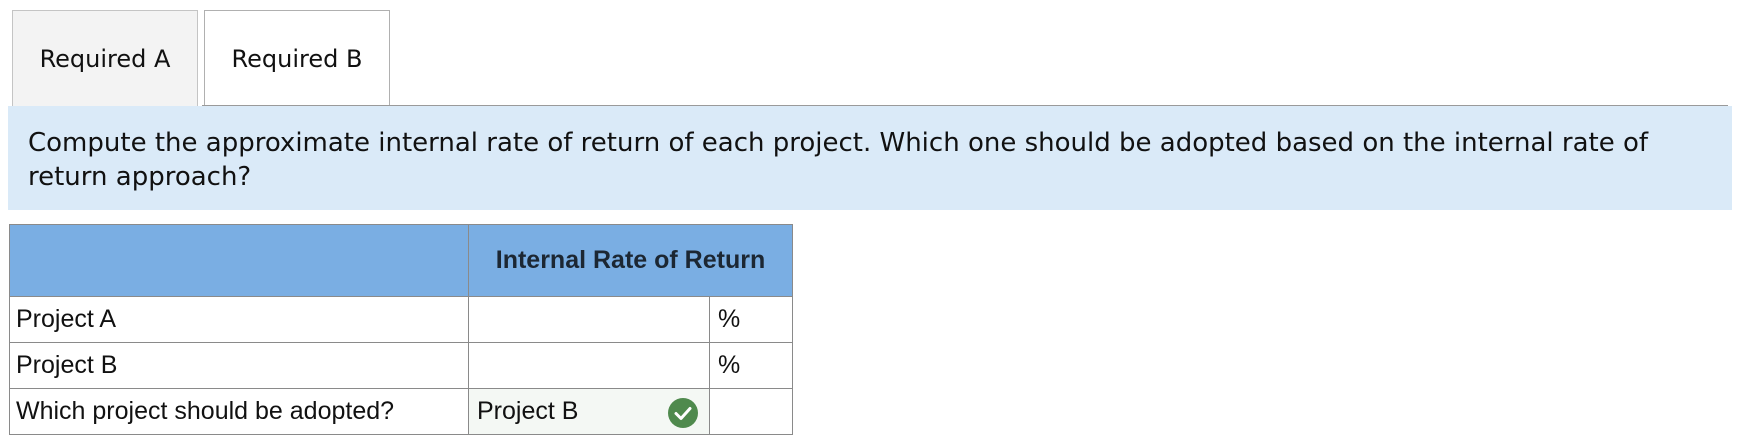 Image resolution: width=1740 pixels, height=438 pixels. I want to click on project-a-irr-input, so click(589, 319).